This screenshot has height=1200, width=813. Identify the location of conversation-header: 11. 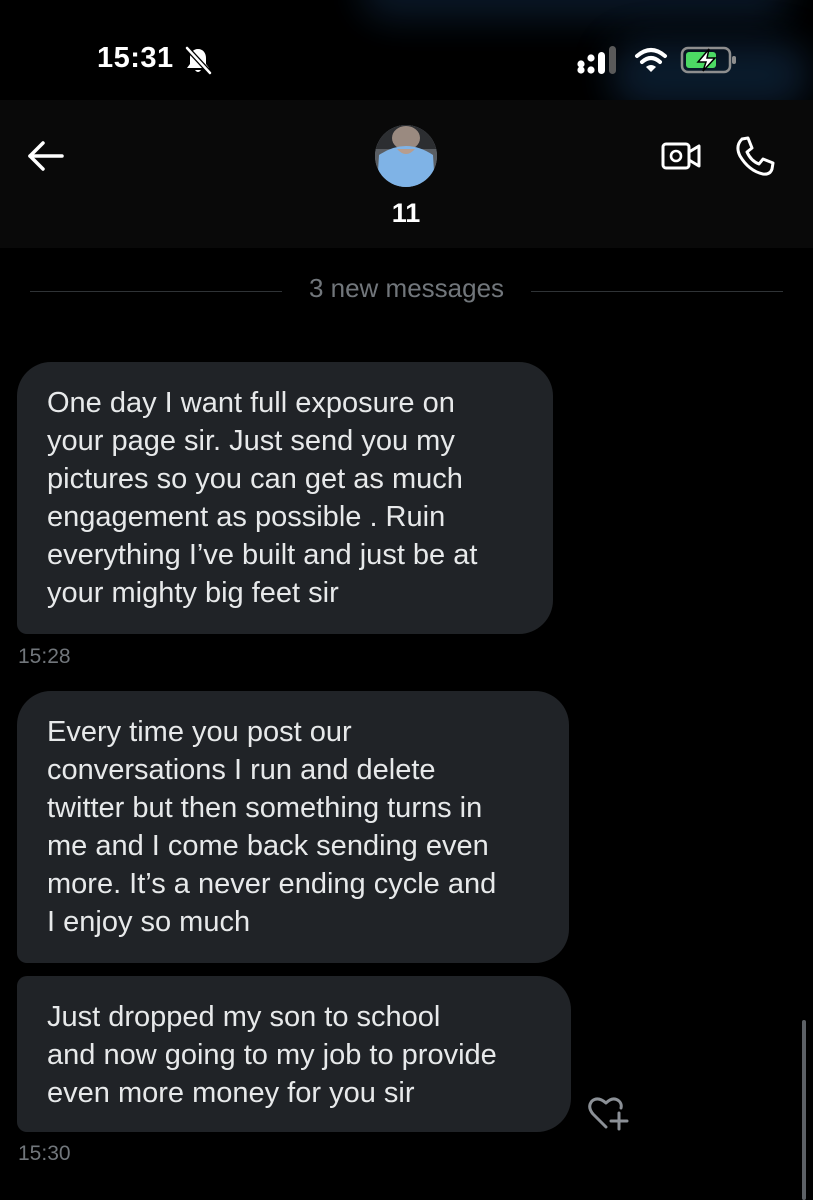
(406, 174).